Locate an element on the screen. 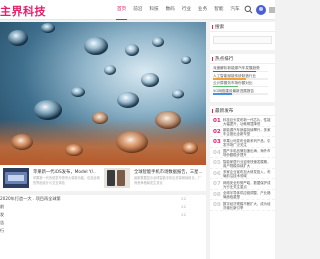  list-item: 行 is located at coordinates (103, 231).